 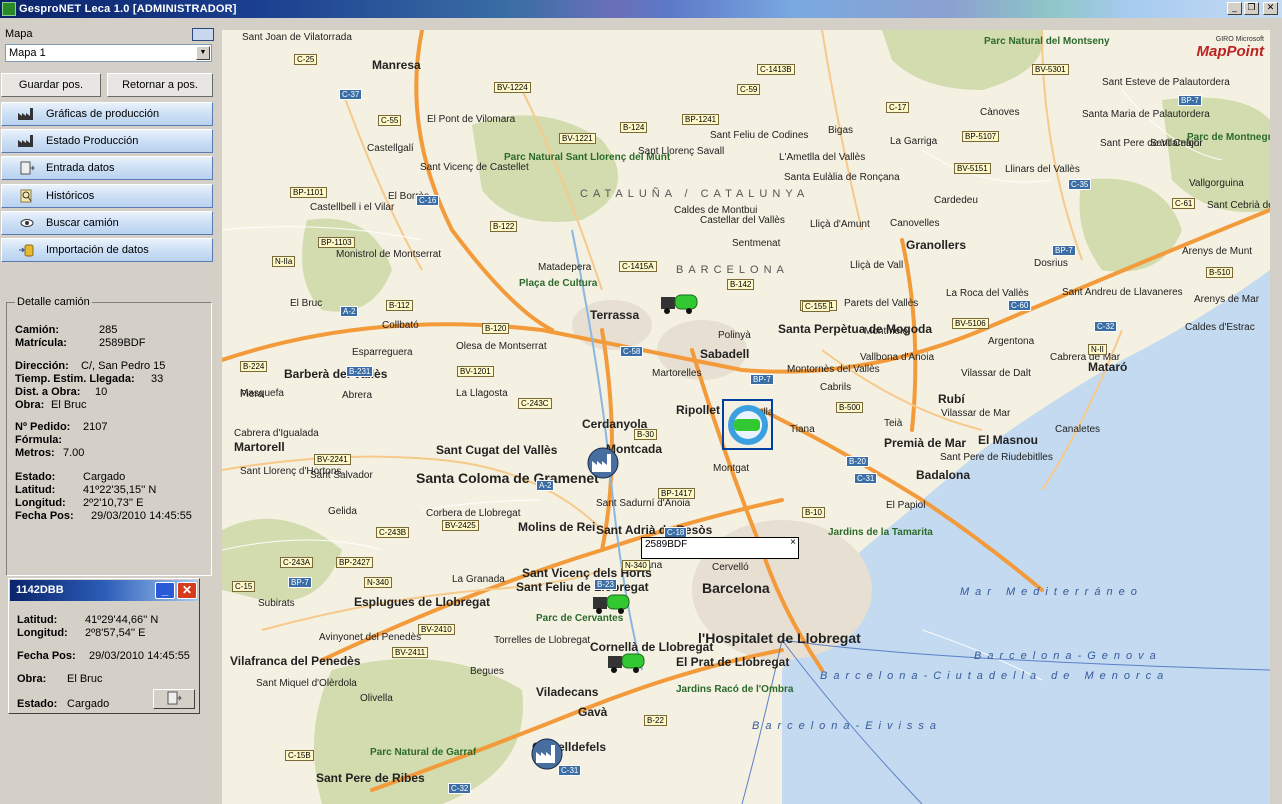 What do you see at coordinates (855, 329) in the screenshot?
I see `map-place-label: Santa Perpètua de Mogoda` at bounding box center [855, 329].